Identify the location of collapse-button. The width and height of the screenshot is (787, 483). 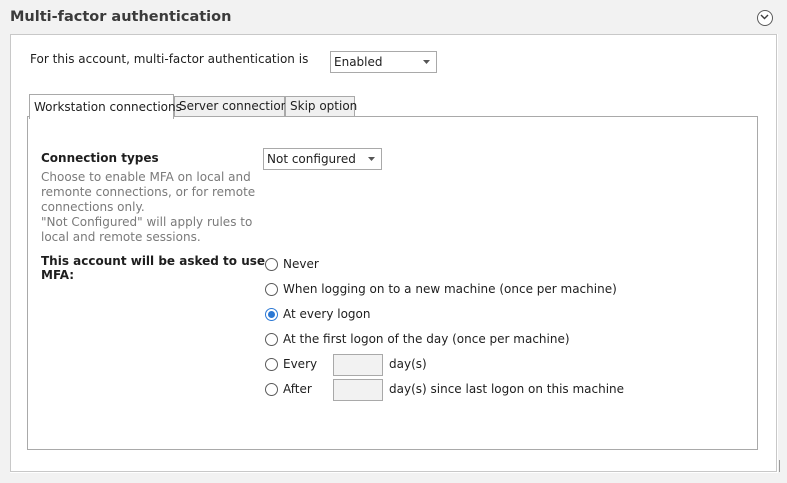
(765, 18).